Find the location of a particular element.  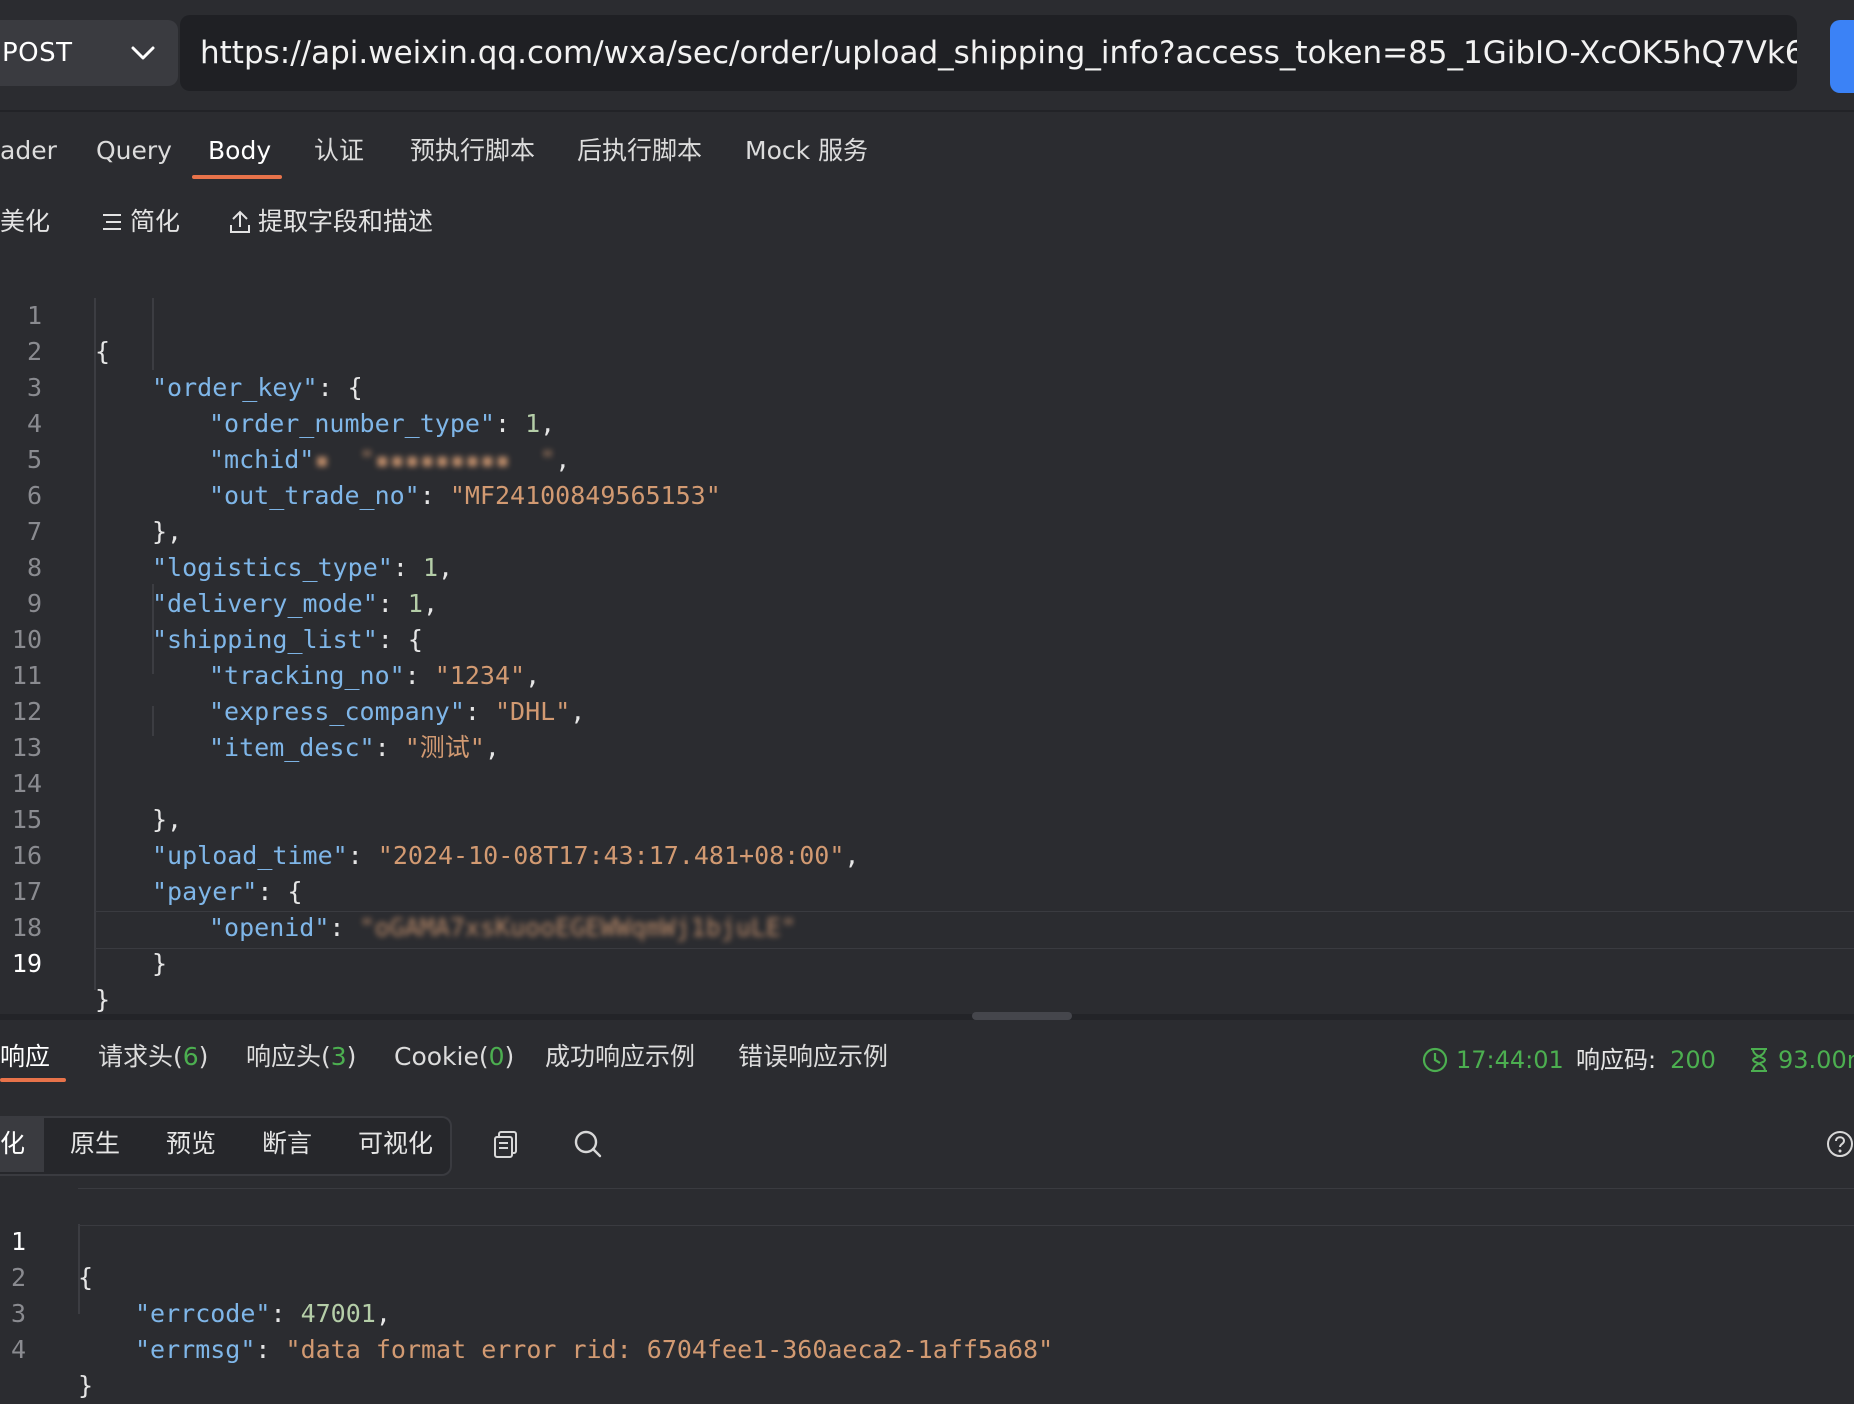

chevron-down-icon is located at coordinates (143, 53).